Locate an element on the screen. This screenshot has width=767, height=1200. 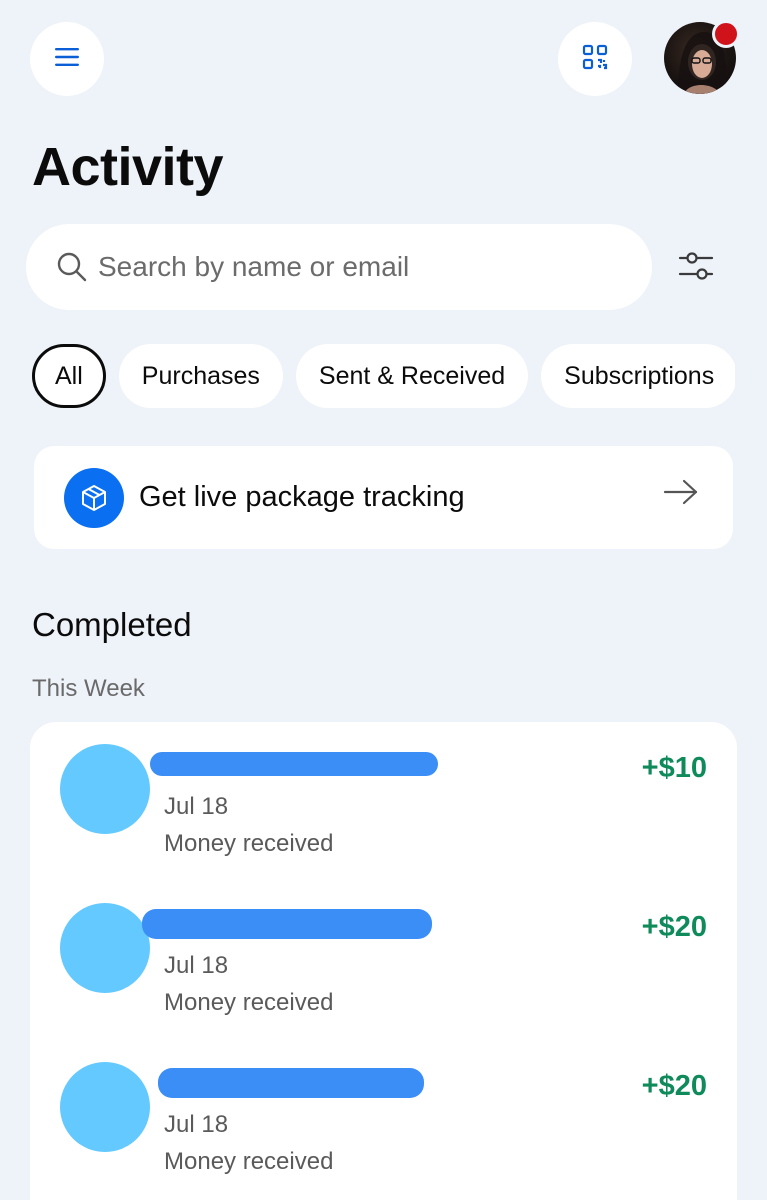
filter-chips: All Purchases Sent & Received Subscriptions is located at coordinates (383, 376).